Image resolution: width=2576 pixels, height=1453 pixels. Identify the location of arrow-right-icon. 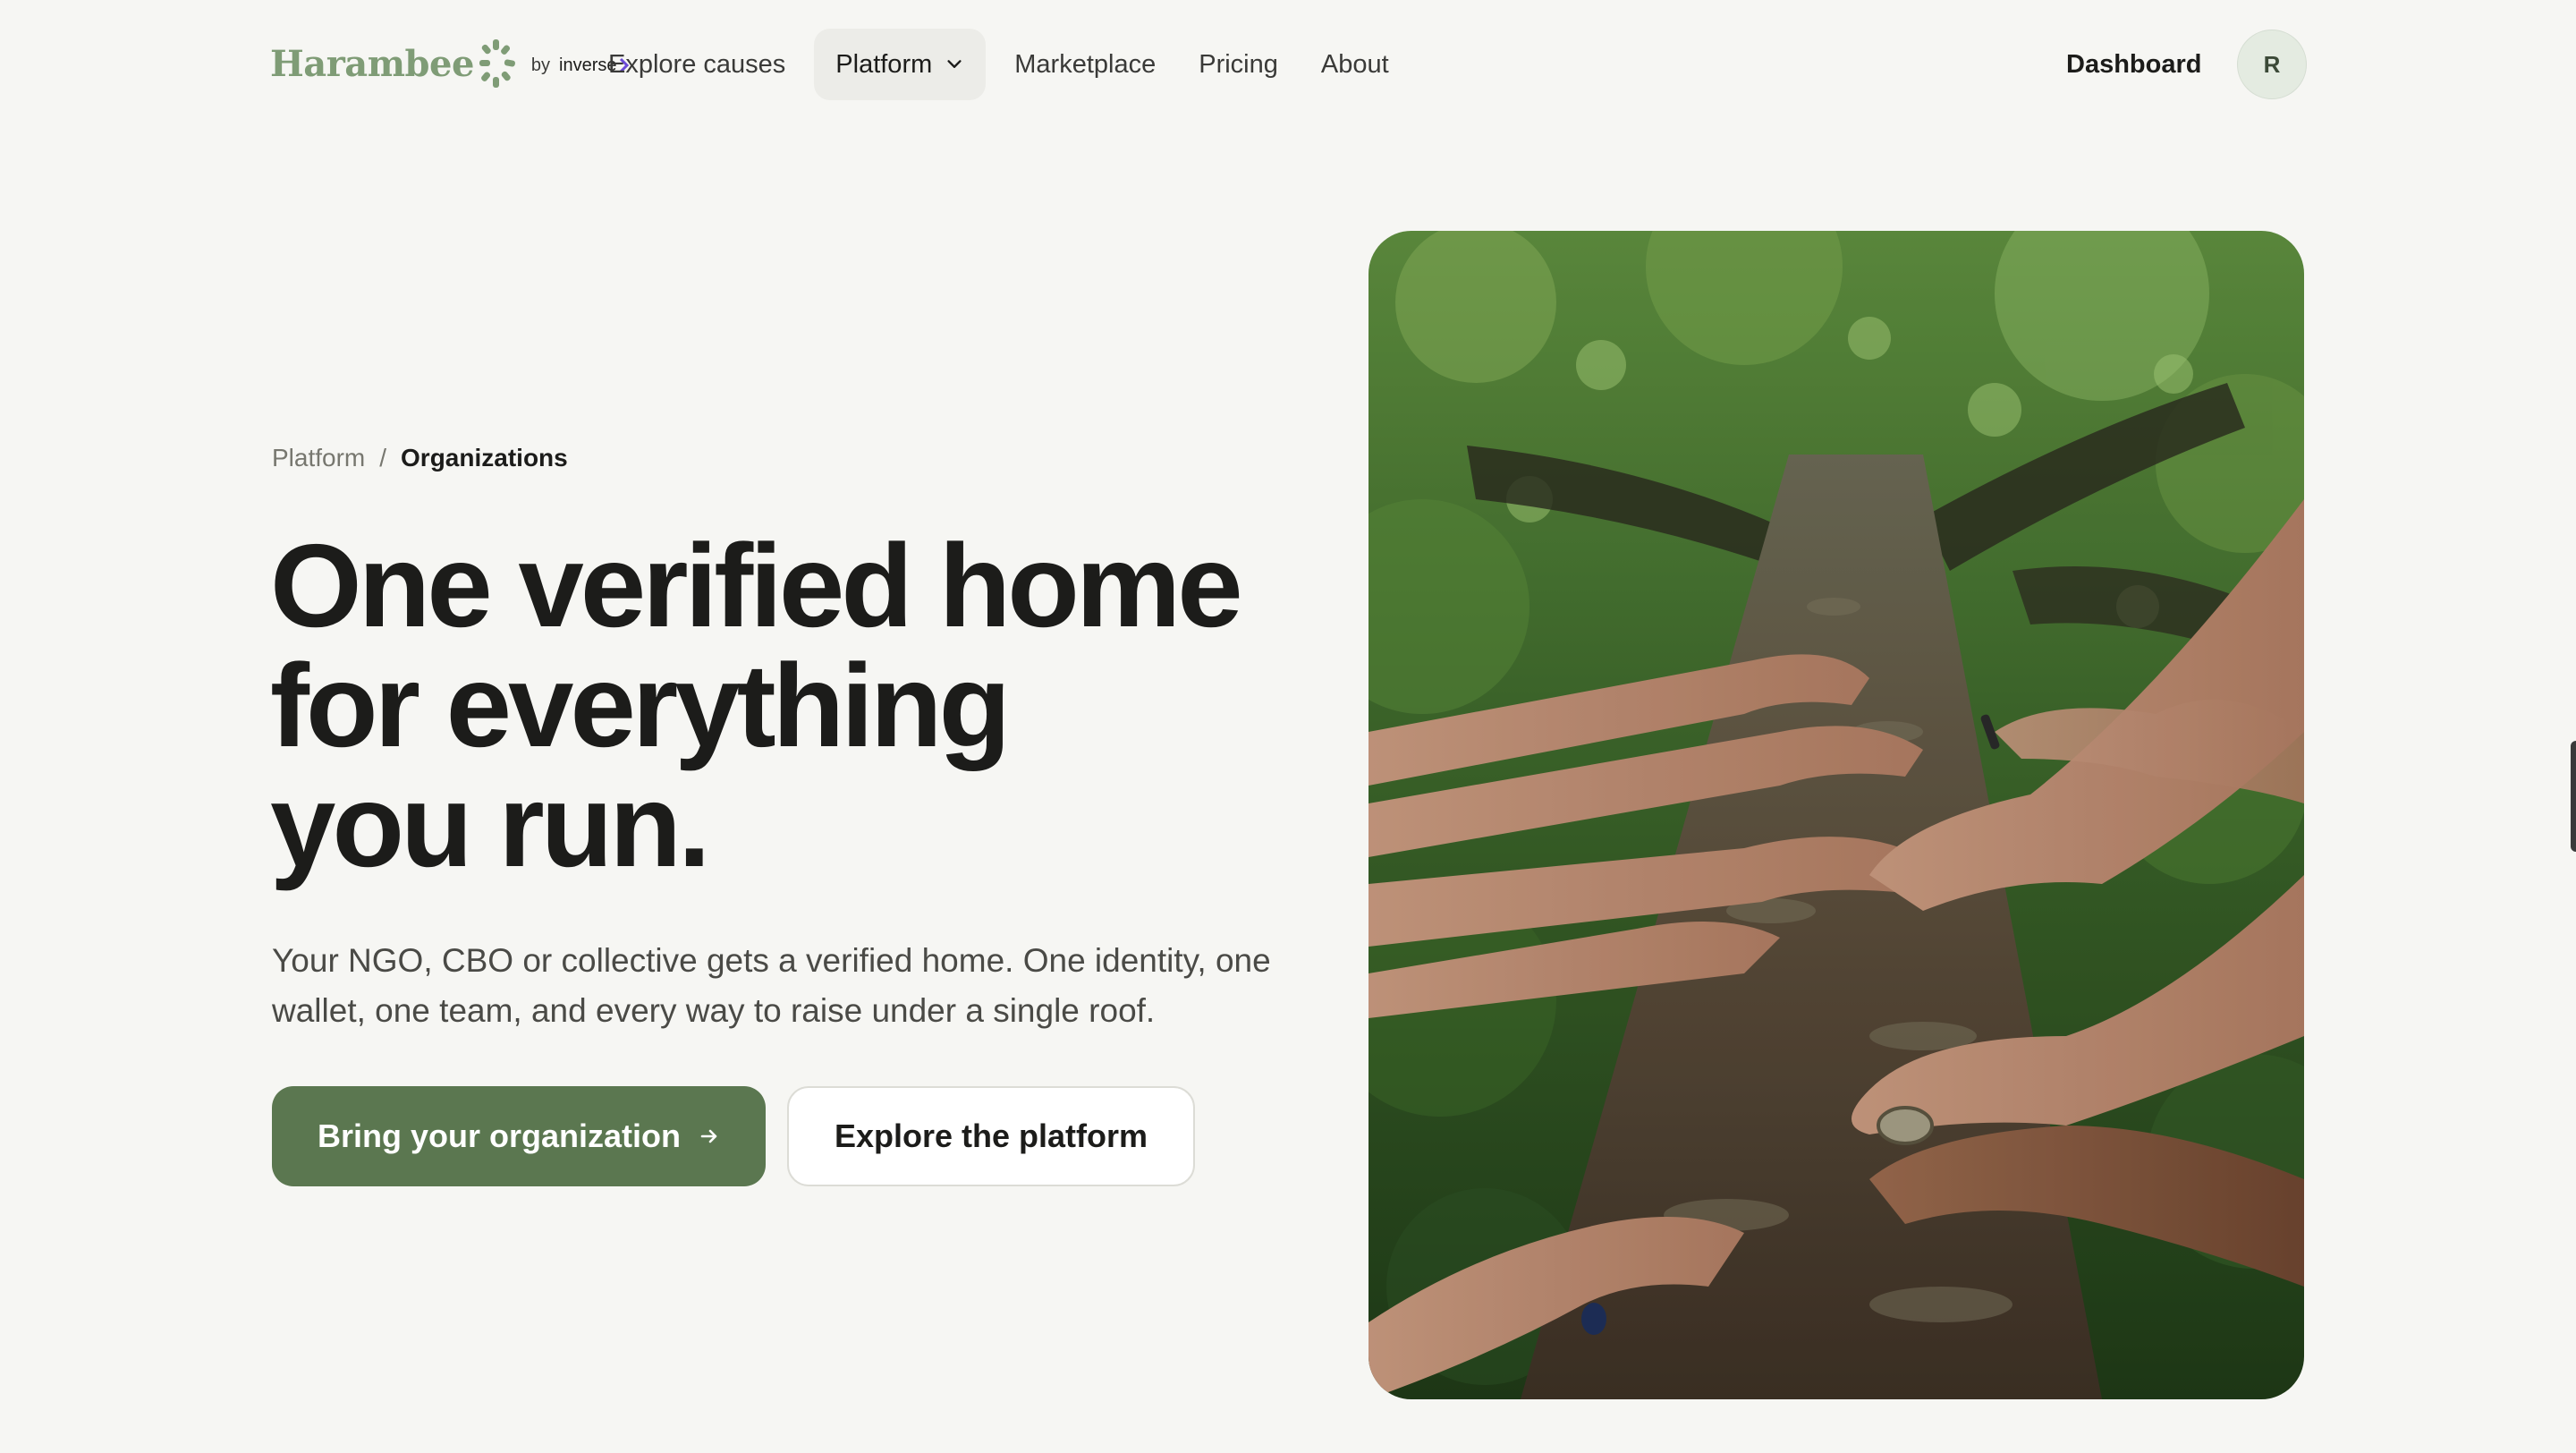
(708, 1136).